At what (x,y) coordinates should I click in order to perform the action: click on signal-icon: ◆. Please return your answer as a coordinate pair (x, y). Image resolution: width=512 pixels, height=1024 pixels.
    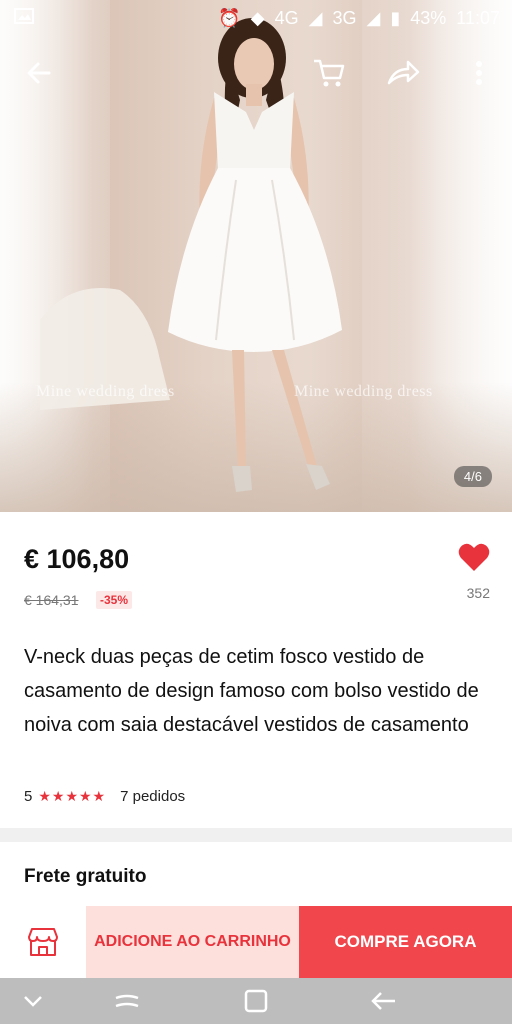
    Looking at the image, I should click on (257, 18).